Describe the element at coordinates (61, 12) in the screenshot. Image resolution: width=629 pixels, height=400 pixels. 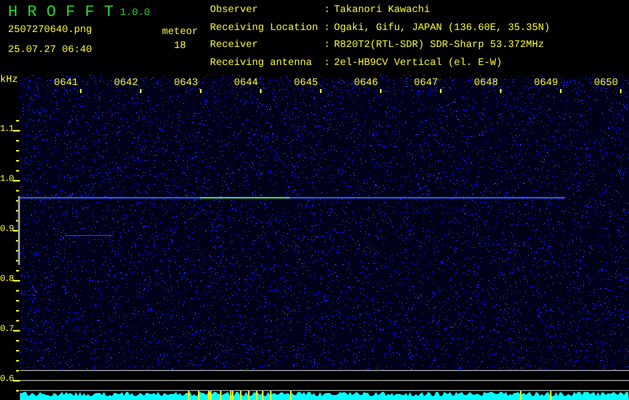
I see `app-title: H R O F F T` at that location.